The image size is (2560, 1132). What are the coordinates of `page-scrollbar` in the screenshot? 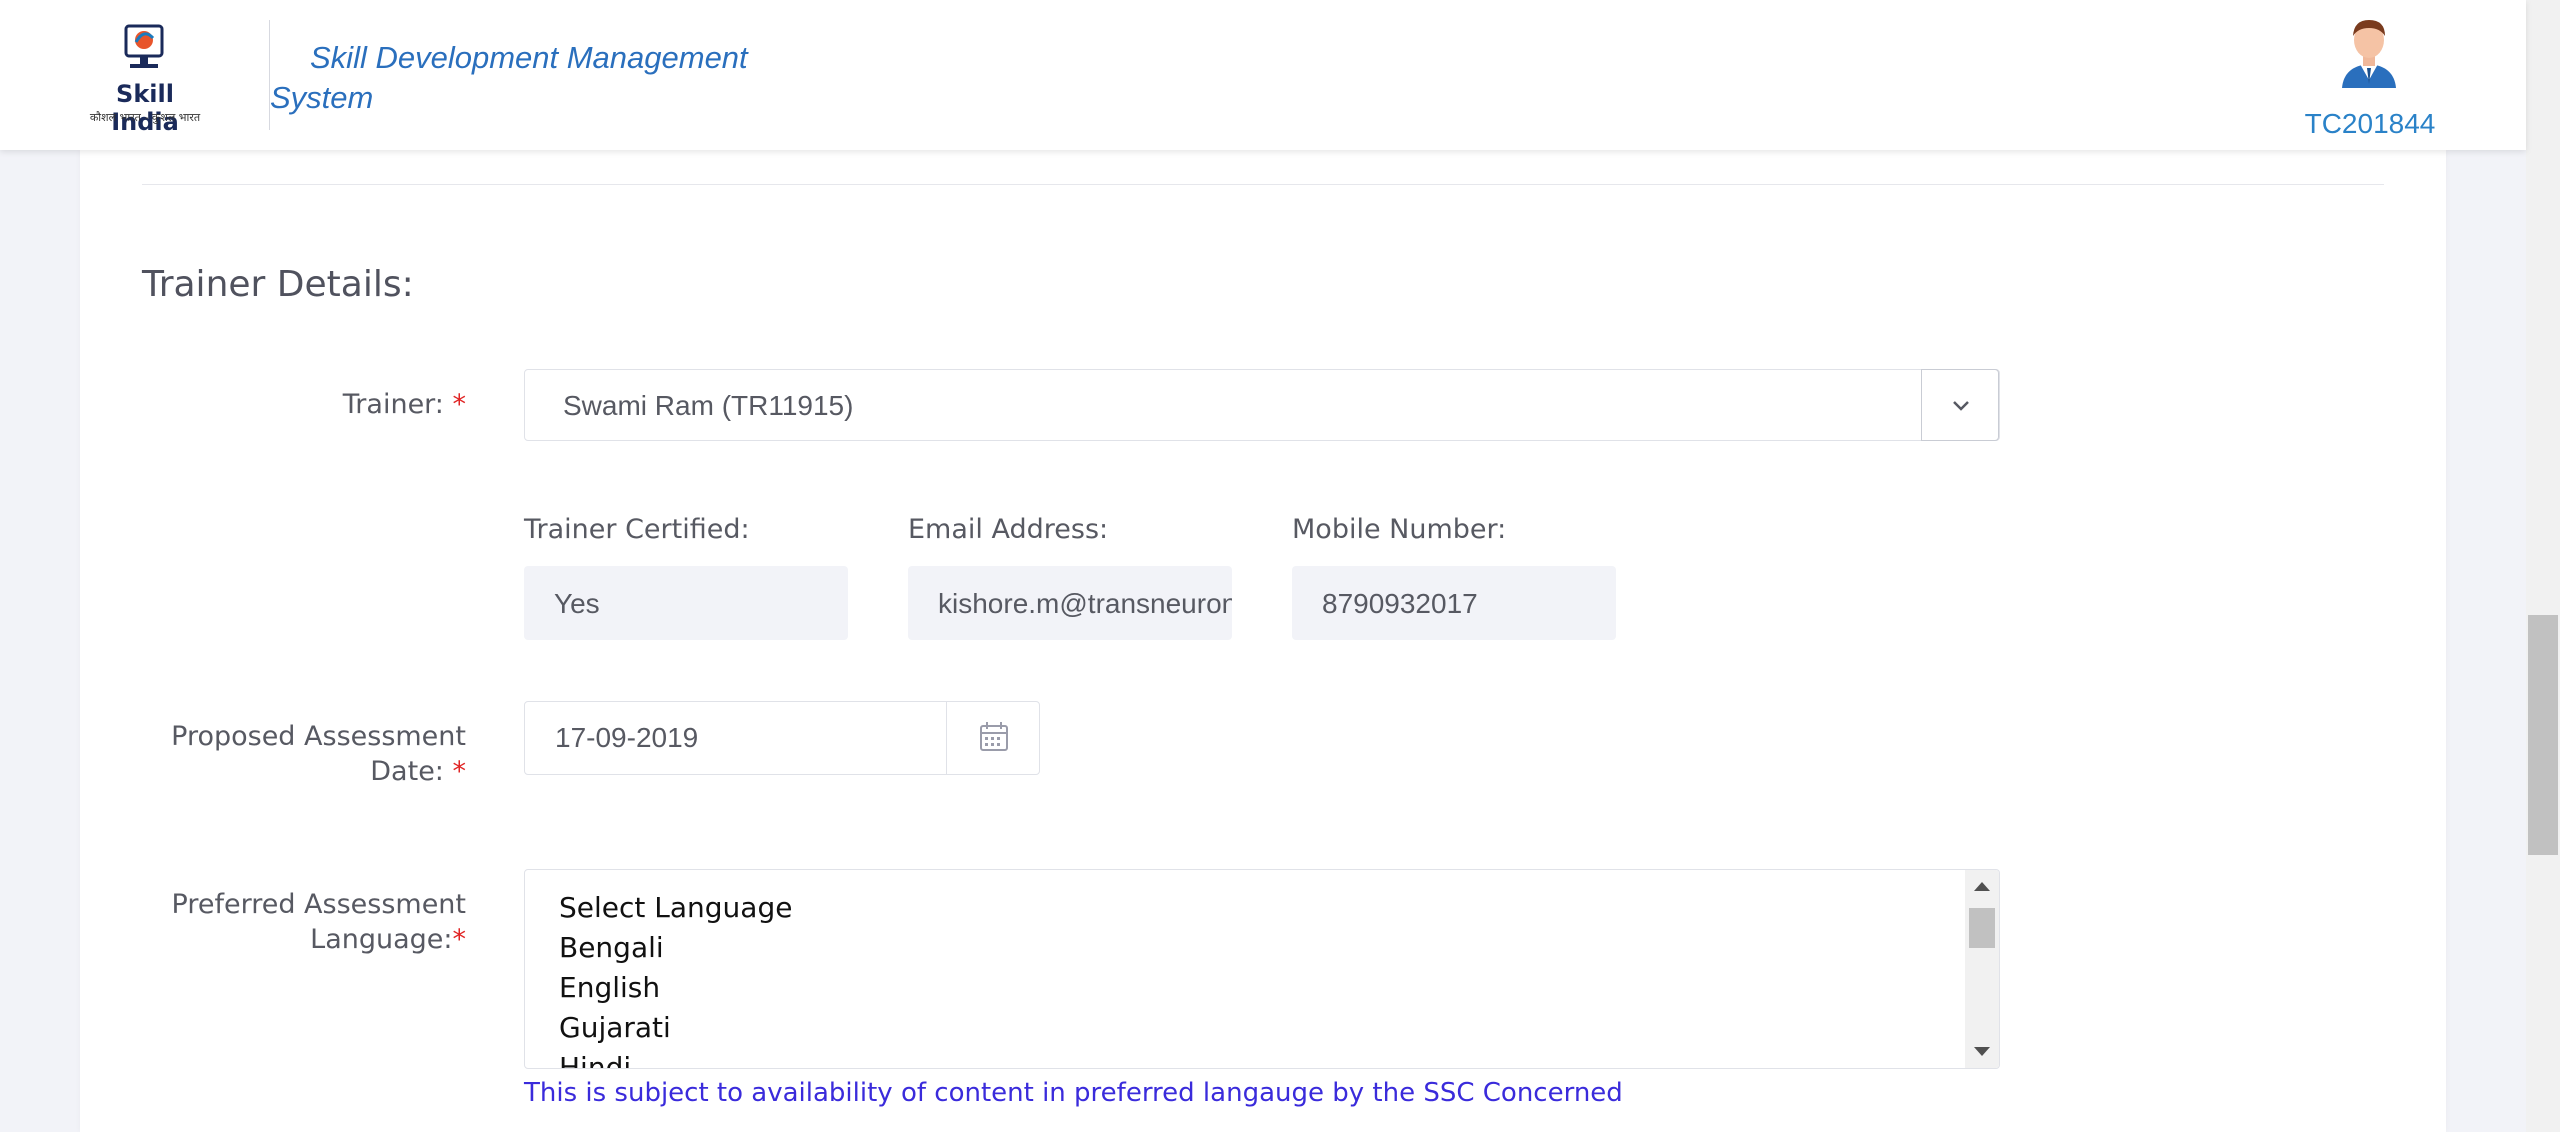 It's located at (2543, 566).